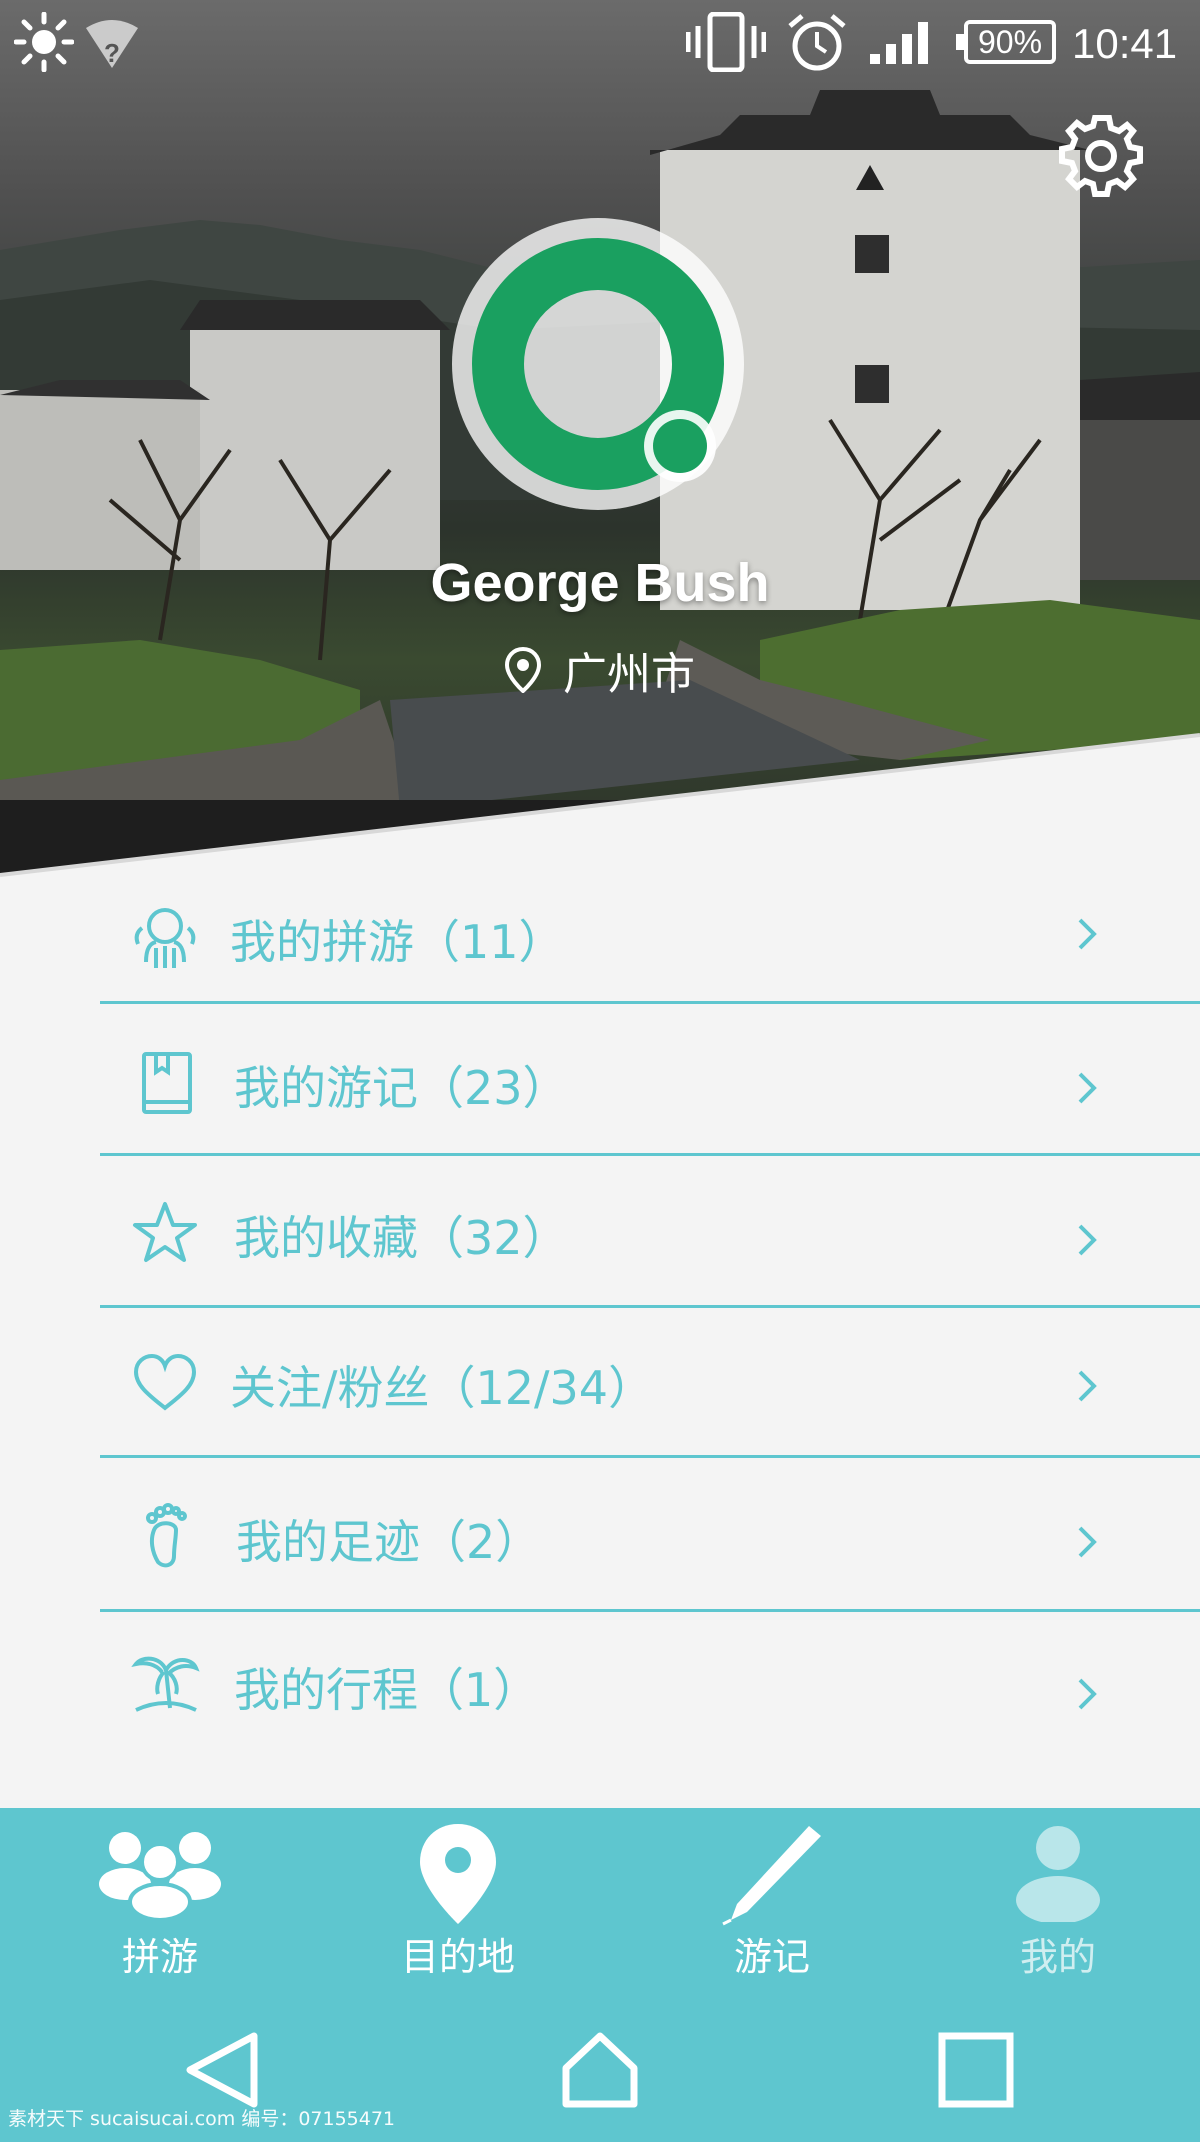 The height and width of the screenshot is (2142, 1200). I want to click on battery-indicator: 90%, so click(1006, 42).